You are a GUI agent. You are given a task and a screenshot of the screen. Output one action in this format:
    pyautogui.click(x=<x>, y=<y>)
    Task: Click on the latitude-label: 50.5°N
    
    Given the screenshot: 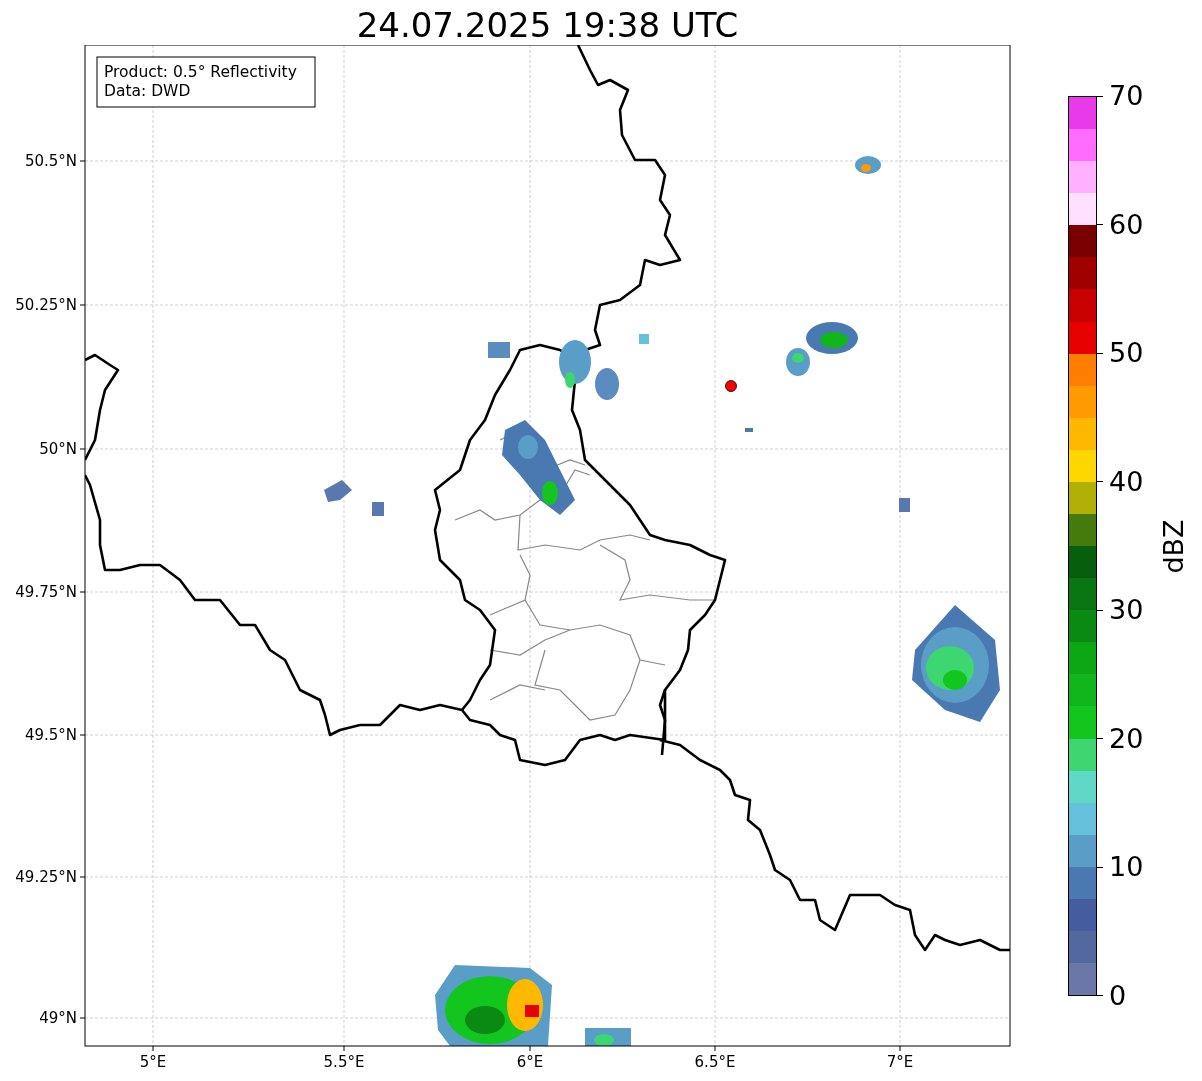 What is the action you would take?
    pyautogui.click(x=50, y=161)
    